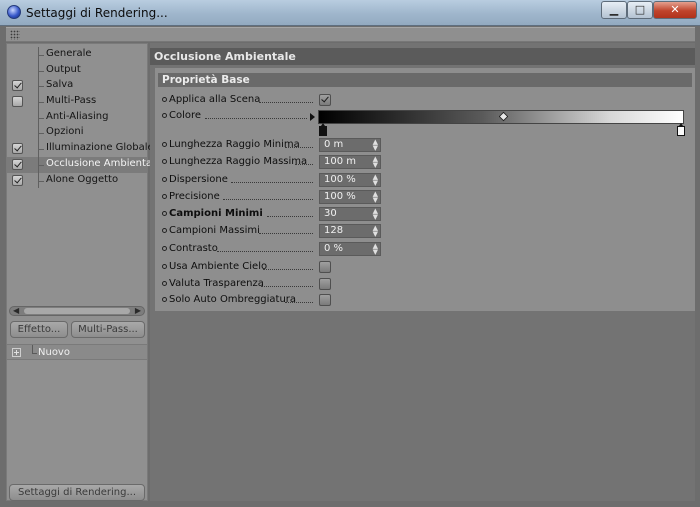 Image resolution: width=700 pixels, height=507 pixels. I want to click on prop-row-contrasto: Contrasto 0 % ▲ ▼, so click(425, 249).